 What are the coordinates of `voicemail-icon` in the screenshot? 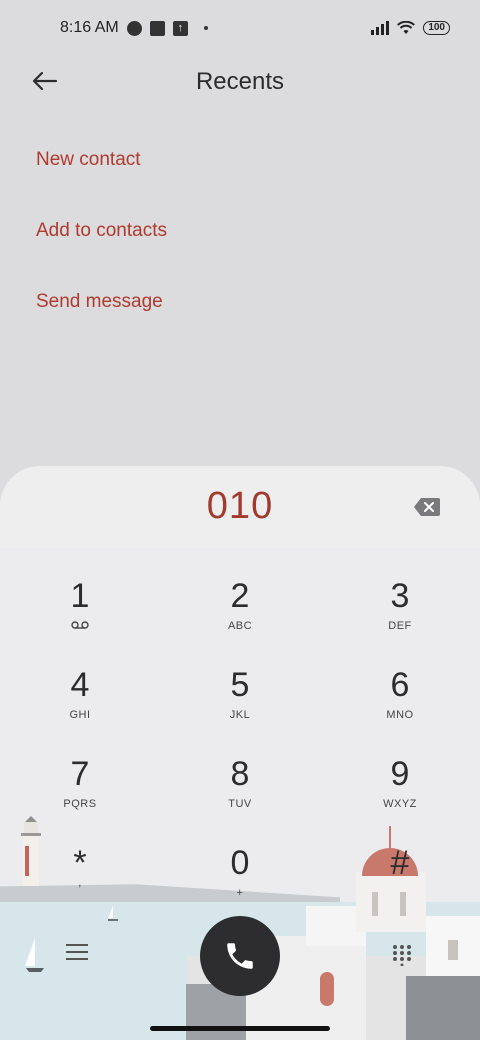 It's located at (80, 625).